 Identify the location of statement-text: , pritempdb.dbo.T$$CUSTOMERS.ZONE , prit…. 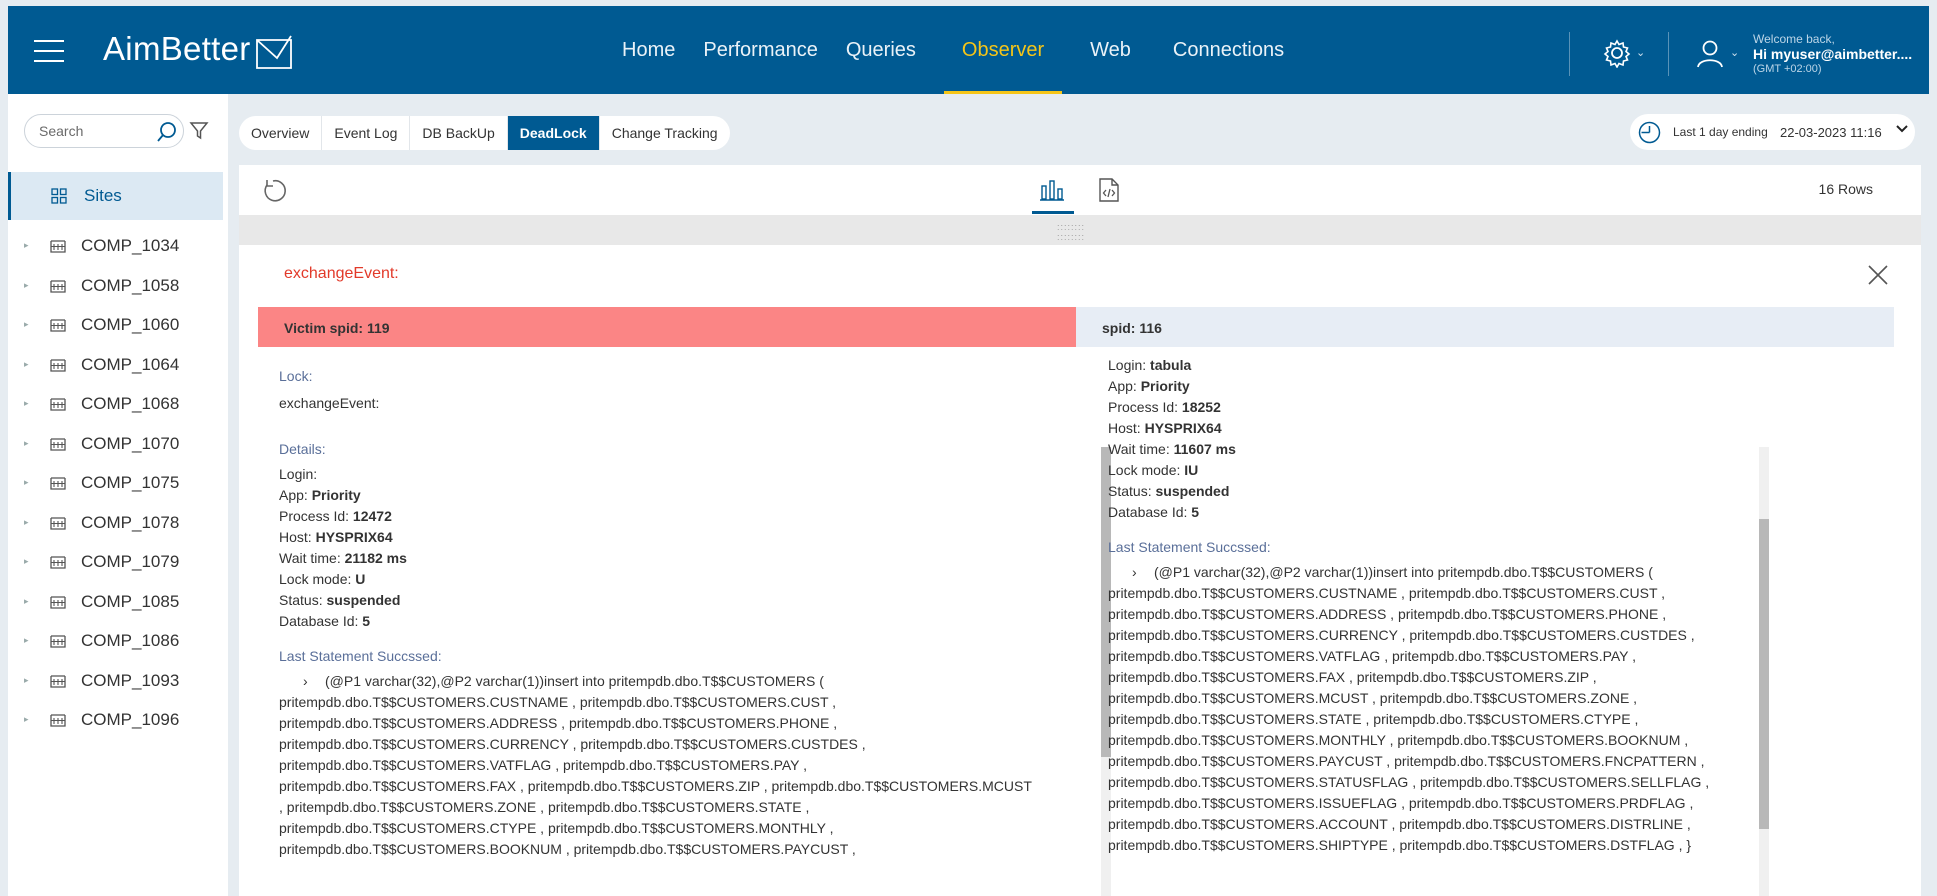
(544, 807).